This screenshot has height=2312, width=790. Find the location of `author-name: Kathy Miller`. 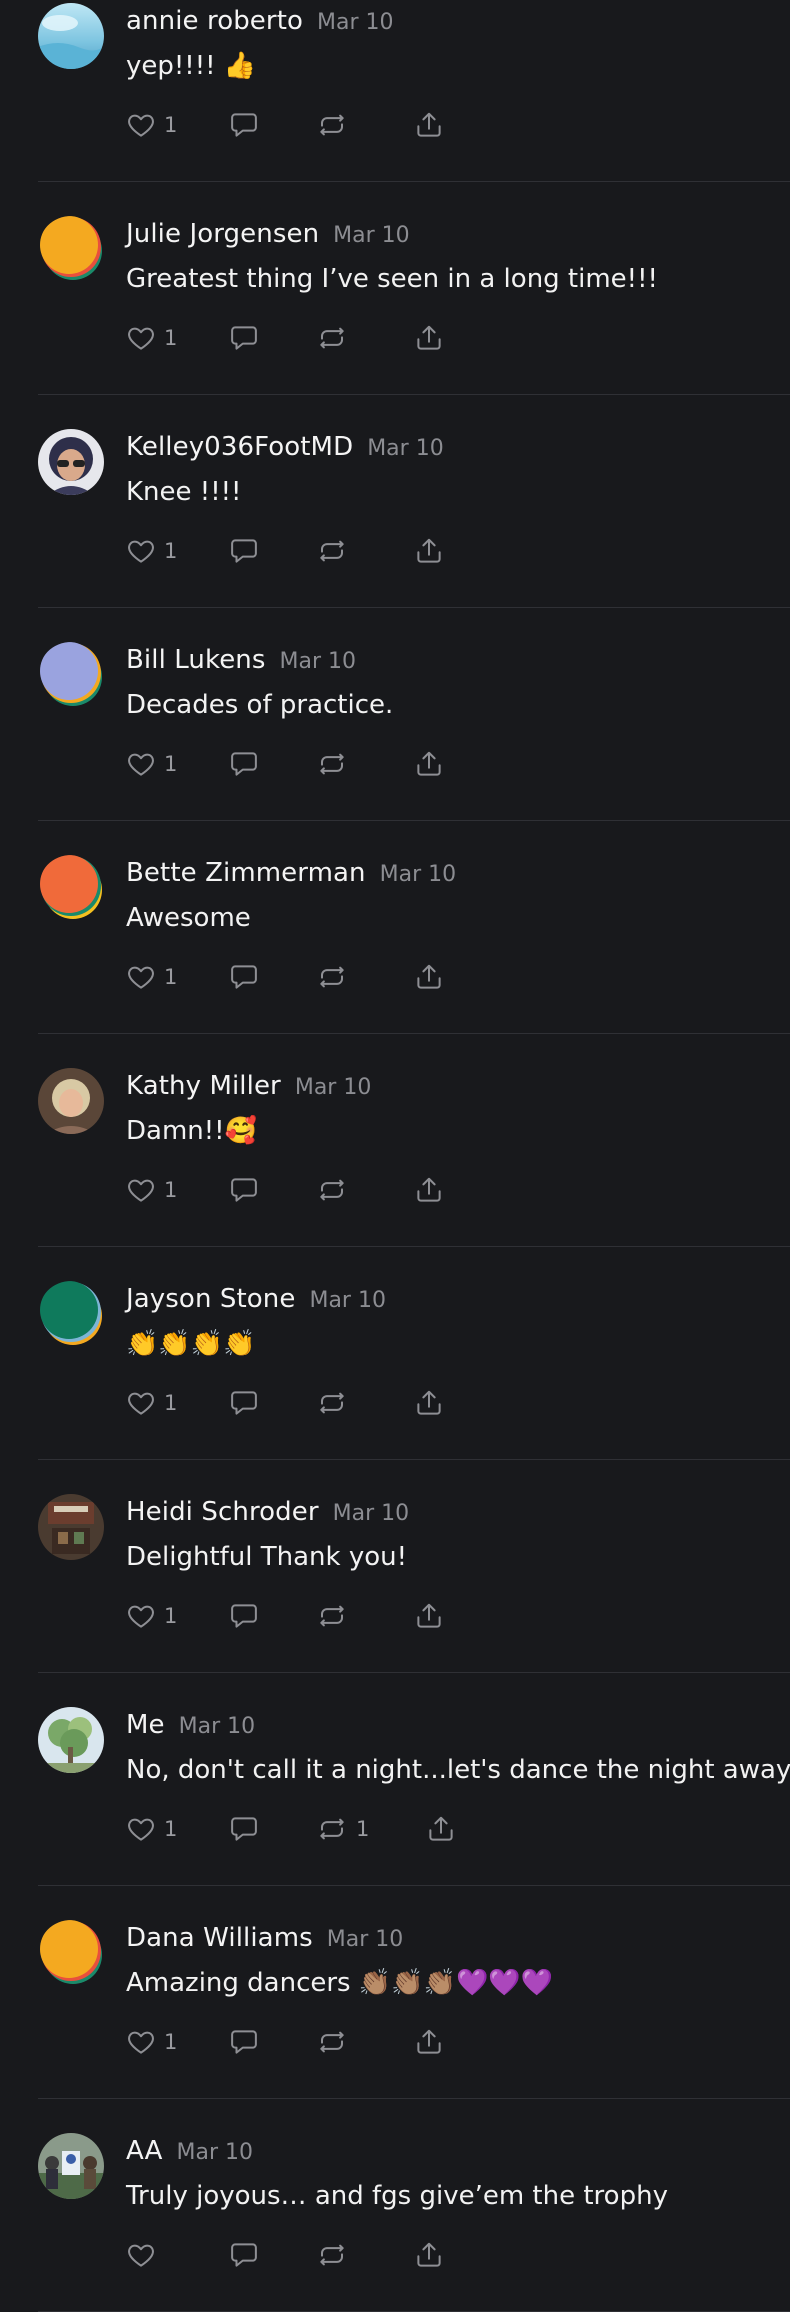

author-name: Kathy Miller is located at coordinates (203, 1086).